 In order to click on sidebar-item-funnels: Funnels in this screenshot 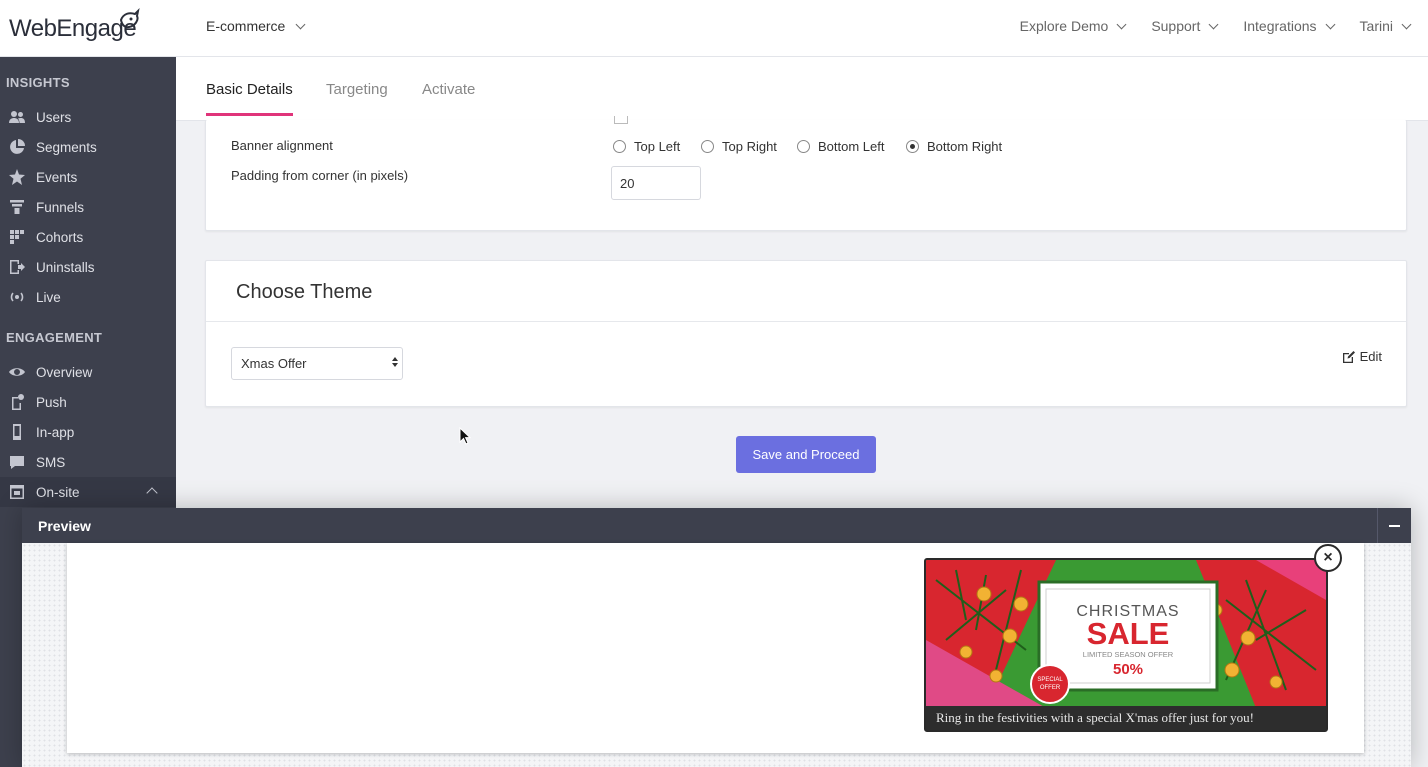, I will do `click(88, 207)`.